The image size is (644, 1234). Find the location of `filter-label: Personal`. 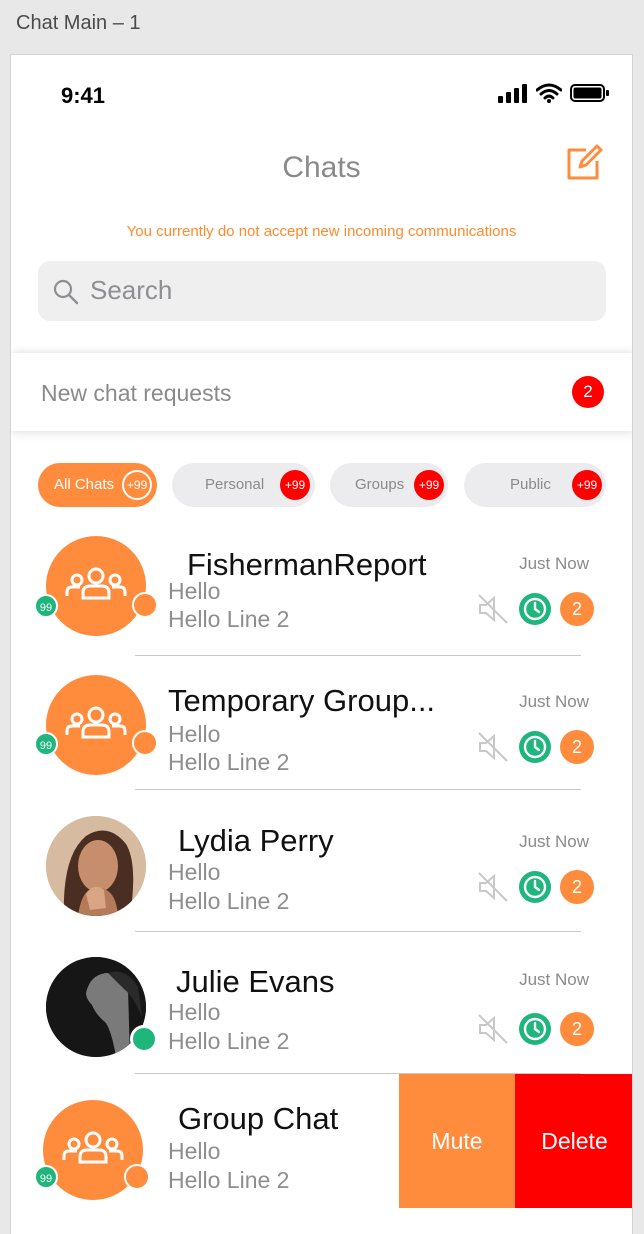

filter-label: Personal is located at coordinates (235, 484).